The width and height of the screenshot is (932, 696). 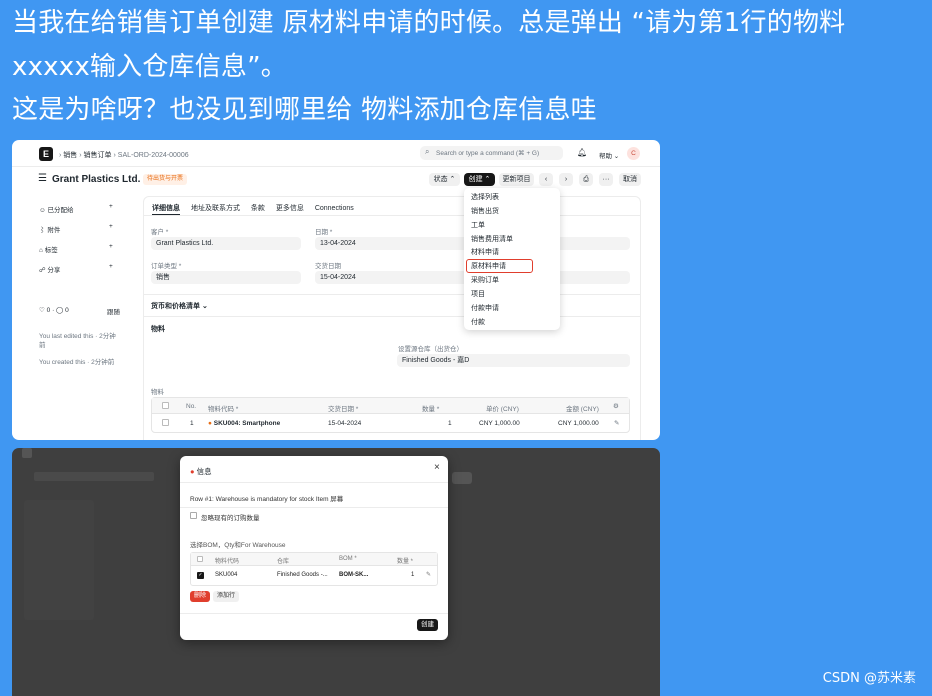 What do you see at coordinates (606, 179) in the screenshot?
I see `more-button: ···` at bounding box center [606, 179].